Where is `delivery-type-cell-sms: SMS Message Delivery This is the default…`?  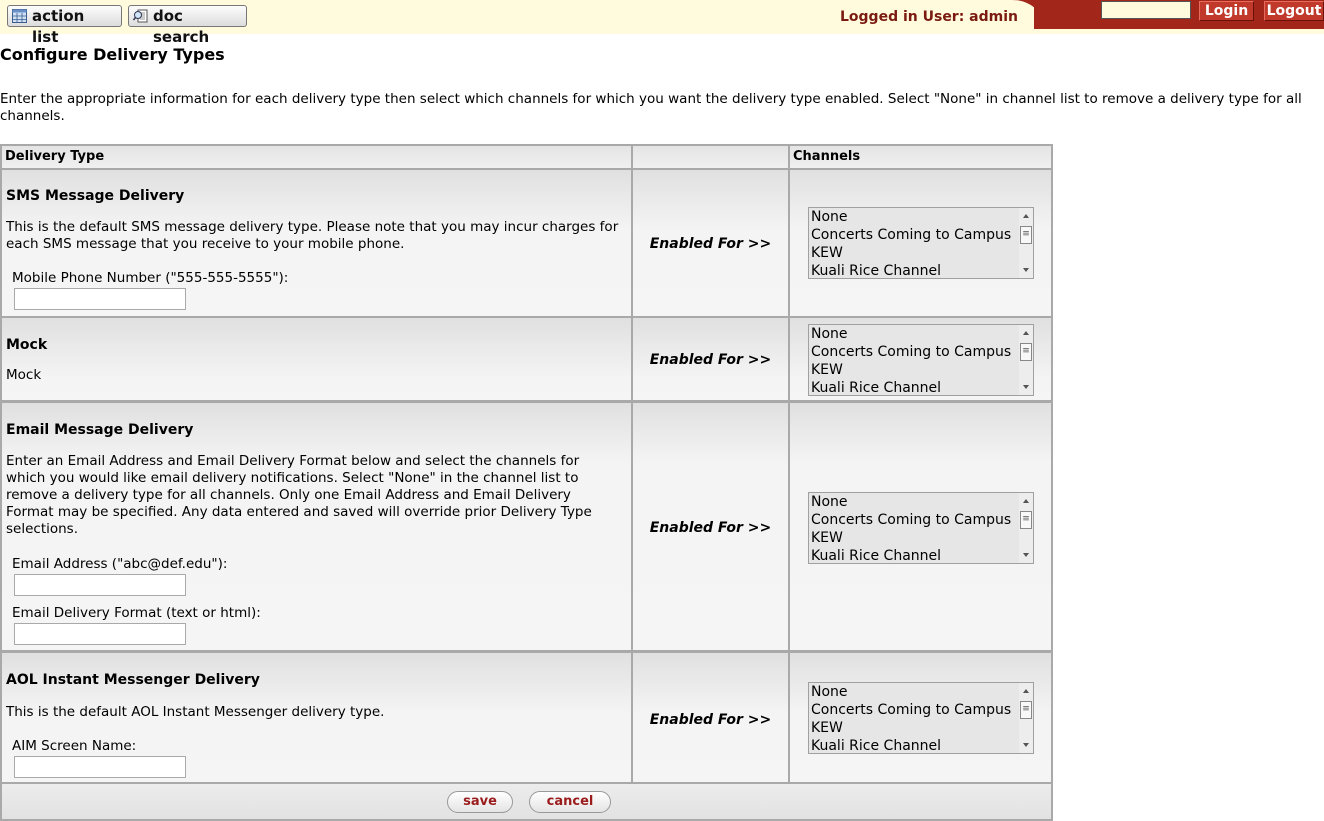
delivery-type-cell-sms: SMS Message Delivery This is the default… is located at coordinates (316, 243).